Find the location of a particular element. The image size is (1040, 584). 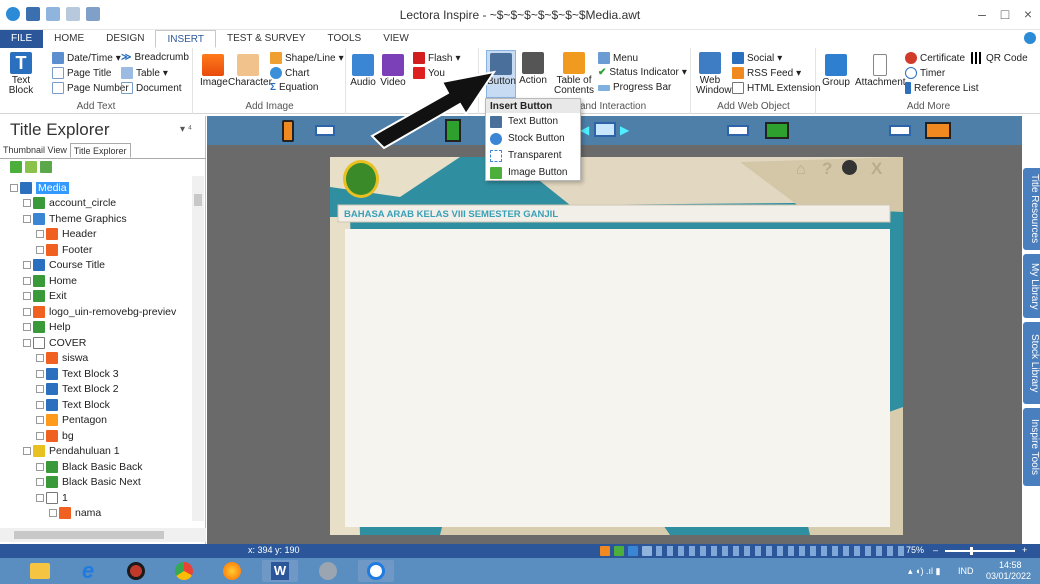

reference-list-button: Reference List is located at coordinates (941, 88).